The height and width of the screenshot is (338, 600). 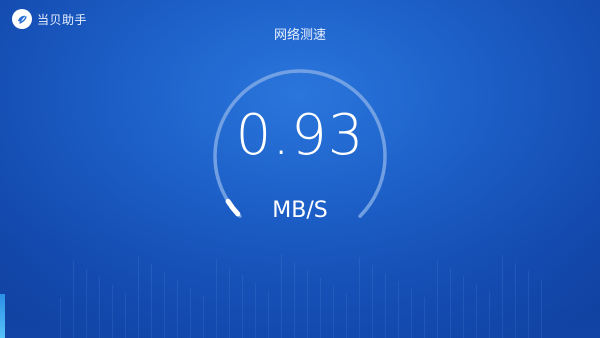 I want to click on speed-bar-accent, so click(x=2, y=316).